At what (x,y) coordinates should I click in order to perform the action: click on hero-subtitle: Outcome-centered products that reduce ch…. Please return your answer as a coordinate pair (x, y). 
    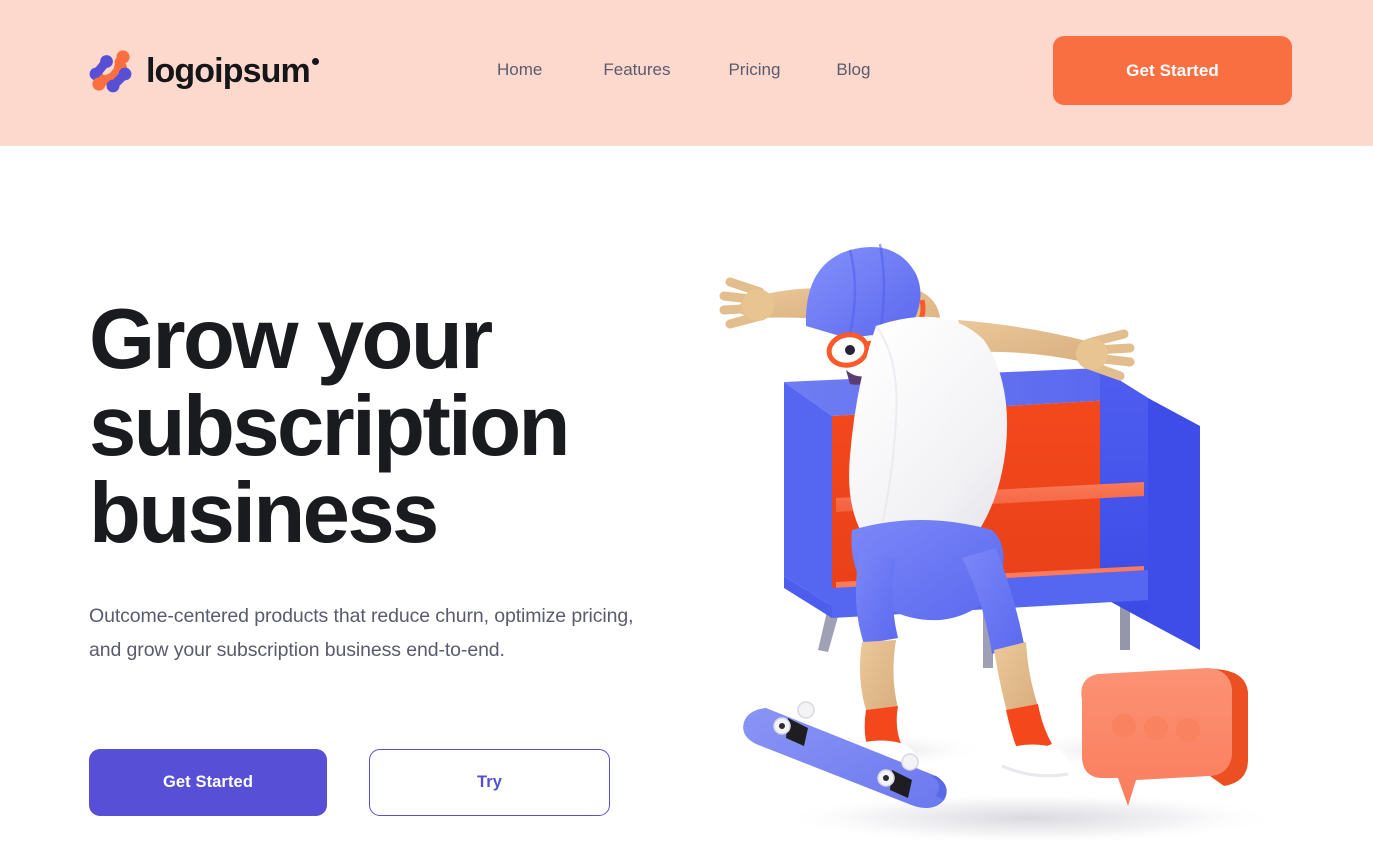
    Looking at the image, I should click on (361, 633).